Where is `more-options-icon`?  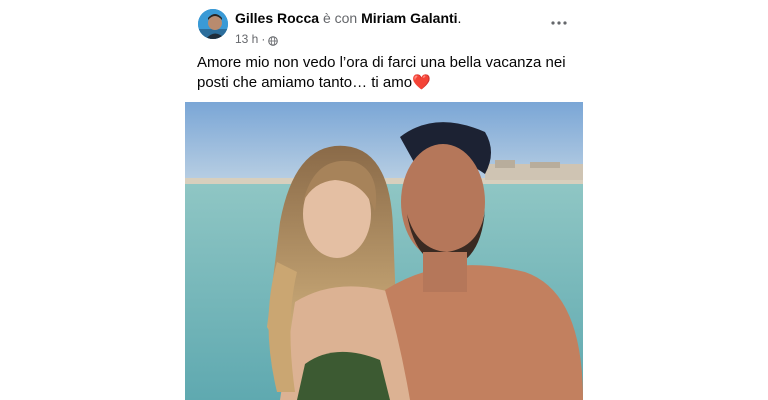 more-options-icon is located at coordinates (559, 23).